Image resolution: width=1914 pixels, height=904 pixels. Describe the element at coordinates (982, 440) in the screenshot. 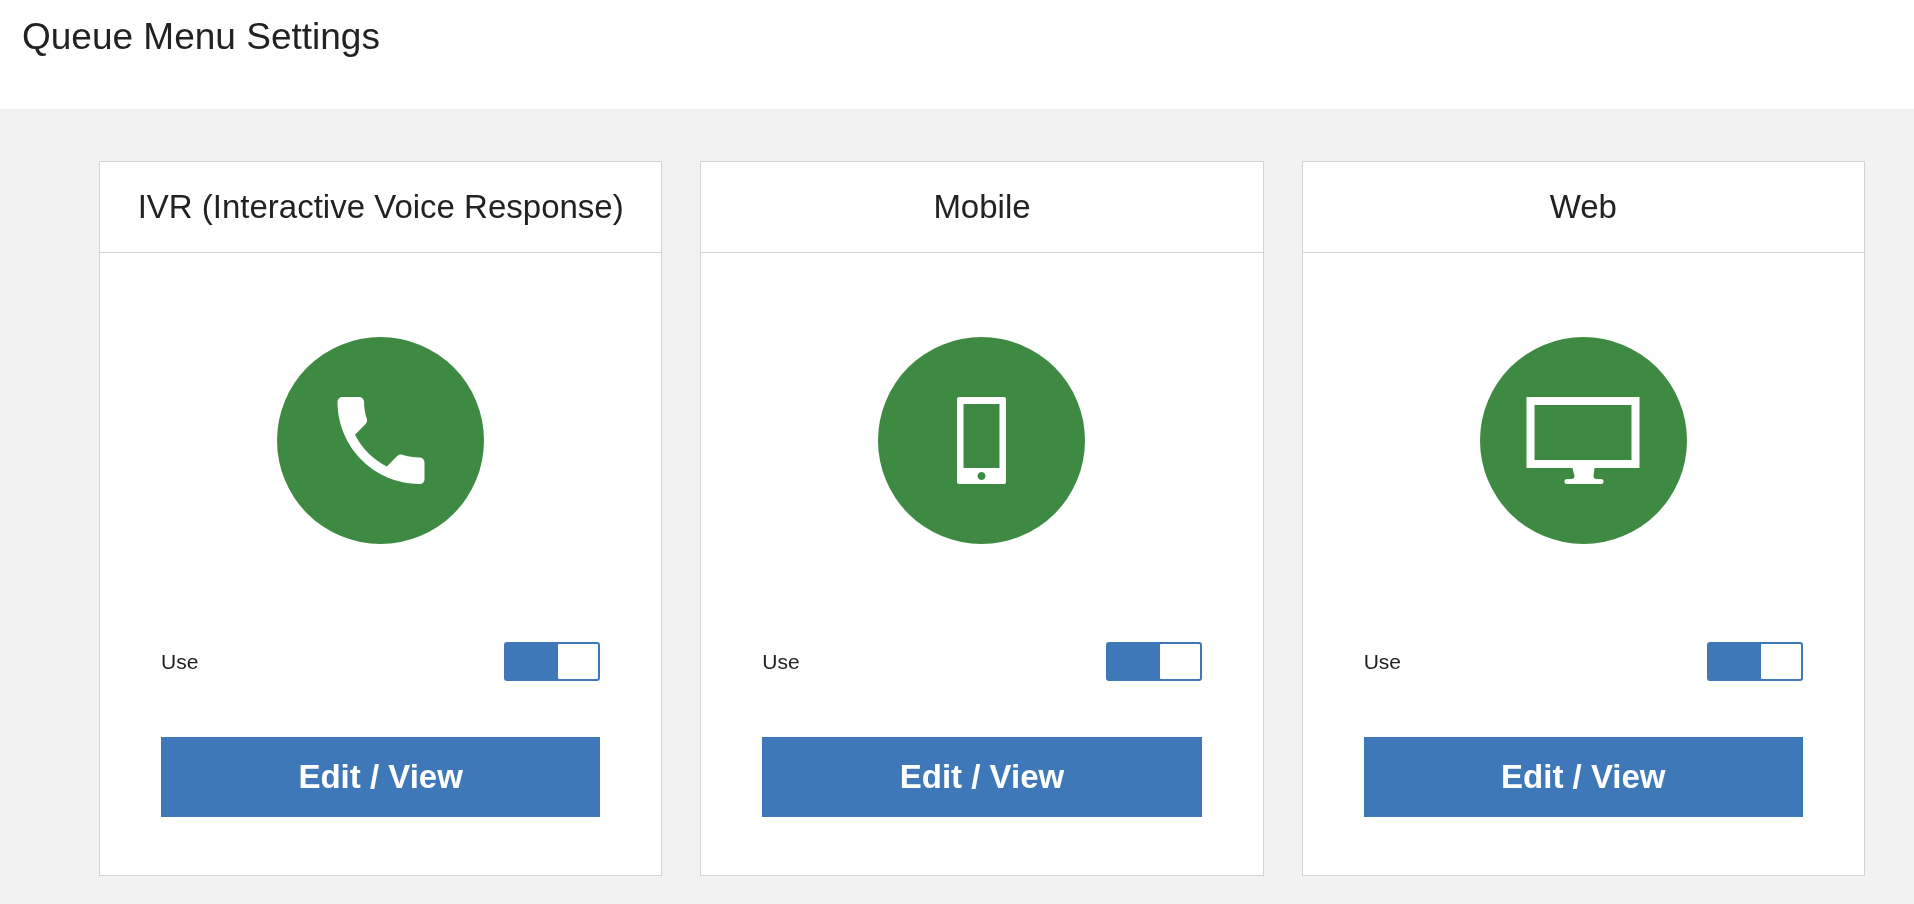

I see `smartphone-icon` at that location.